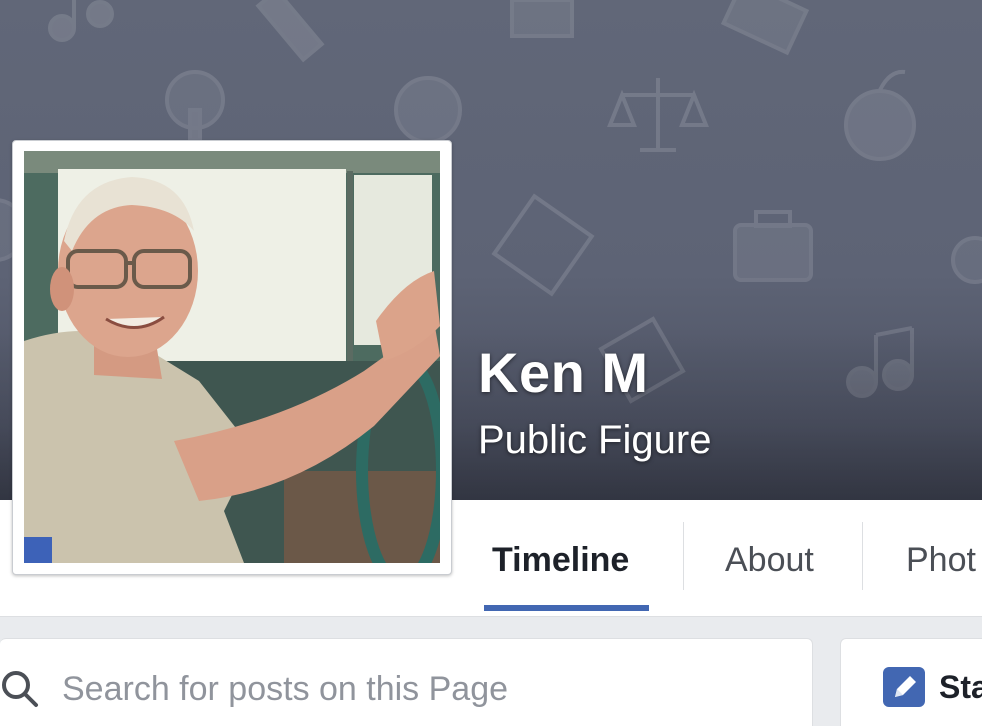  What do you see at coordinates (880, 115) in the screenshot?
I see `apple-pattern-icon` at bounding box center [880, 115].